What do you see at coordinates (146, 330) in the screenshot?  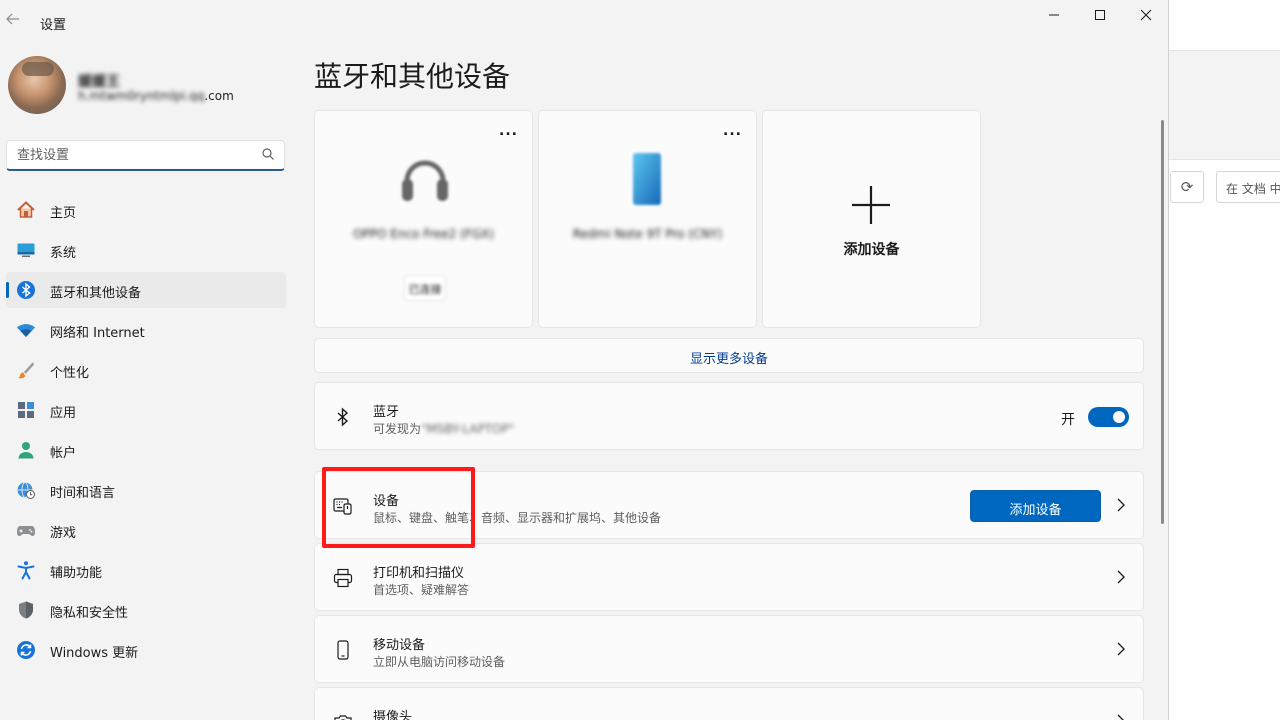 I see `sidebar-item-network: 网络和 Internet` at bounding box center [146, 330].